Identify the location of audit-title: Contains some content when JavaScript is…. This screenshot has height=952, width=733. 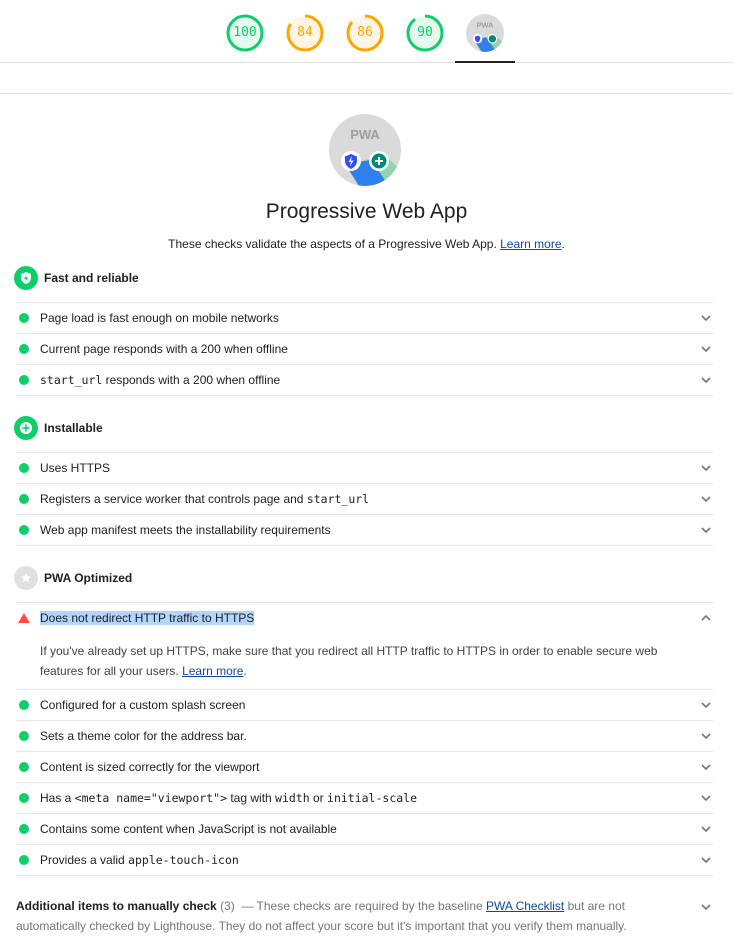
(188, 829).